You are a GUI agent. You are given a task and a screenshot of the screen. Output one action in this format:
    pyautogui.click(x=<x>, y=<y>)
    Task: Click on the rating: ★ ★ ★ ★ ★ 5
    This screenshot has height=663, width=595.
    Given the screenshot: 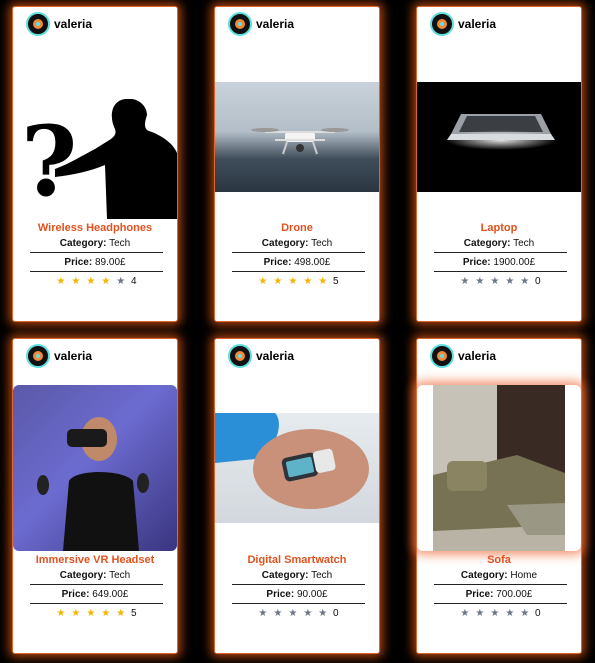 What is the action you would take?
    pyautogui.click(x=297, y=281)
    